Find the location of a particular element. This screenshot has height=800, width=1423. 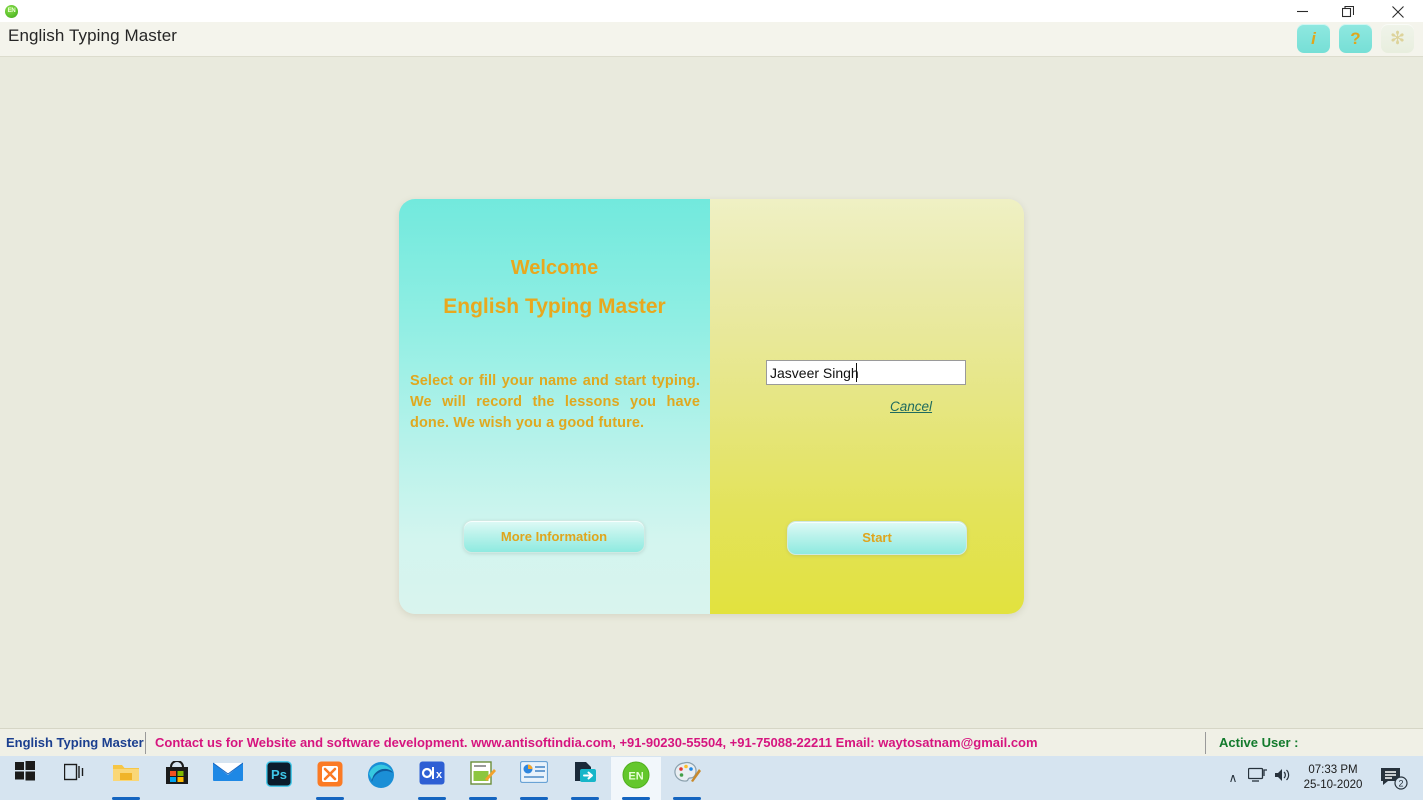

notepad-editor-icon is located at coordinates (483, 777).